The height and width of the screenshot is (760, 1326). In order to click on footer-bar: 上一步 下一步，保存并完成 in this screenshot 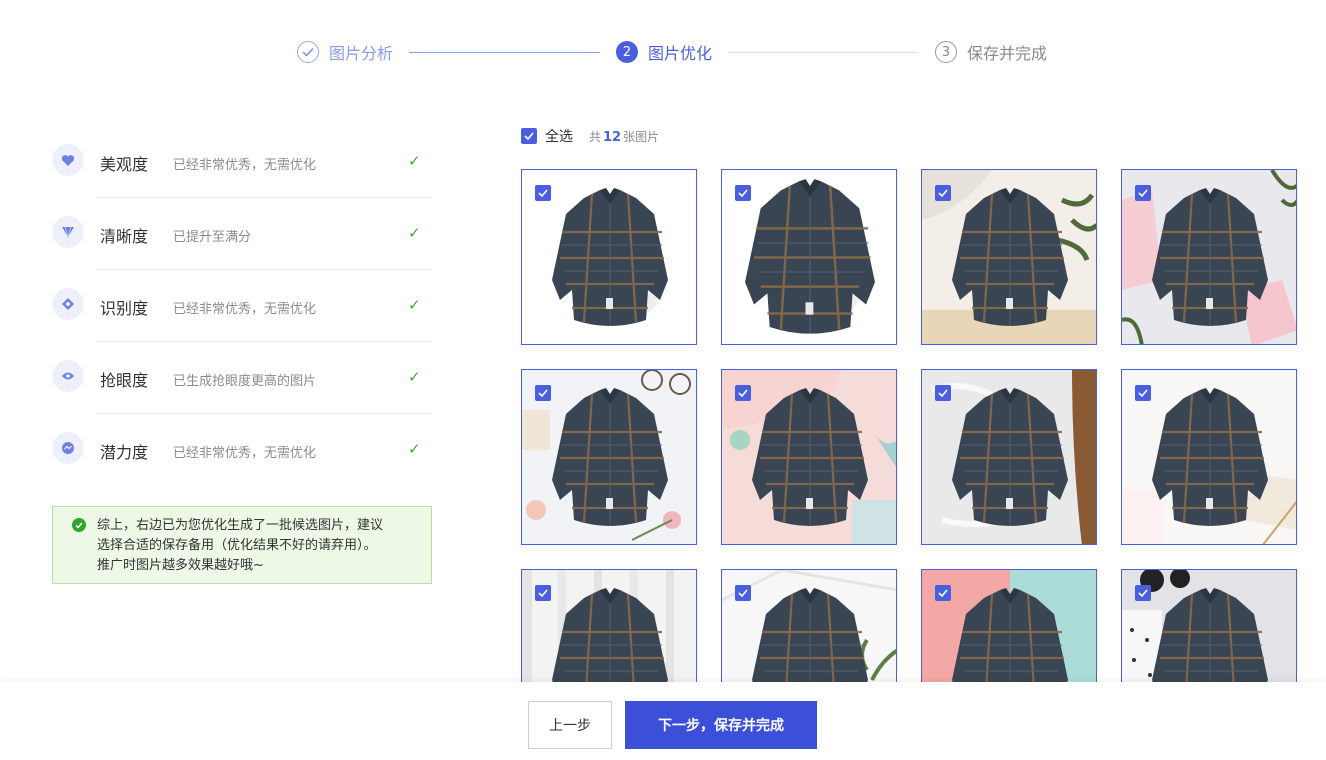, I will do `click(663, 721)`.